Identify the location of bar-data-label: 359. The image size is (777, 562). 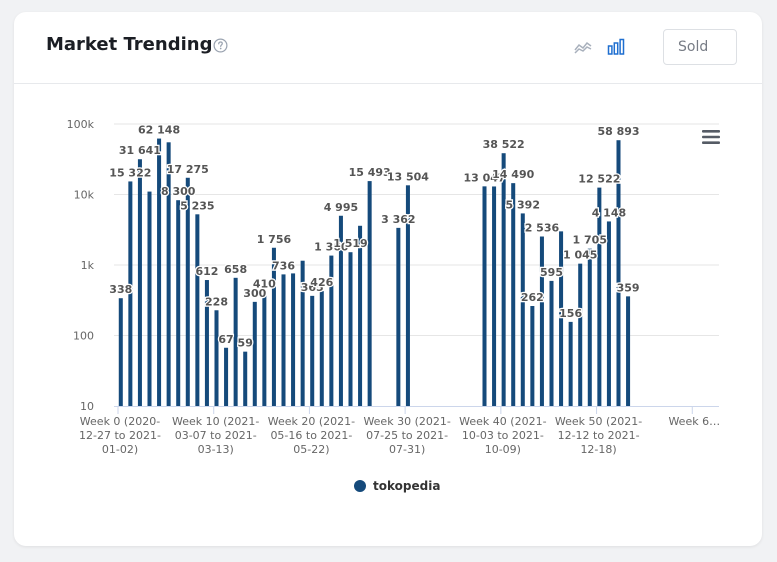
(628, 287).